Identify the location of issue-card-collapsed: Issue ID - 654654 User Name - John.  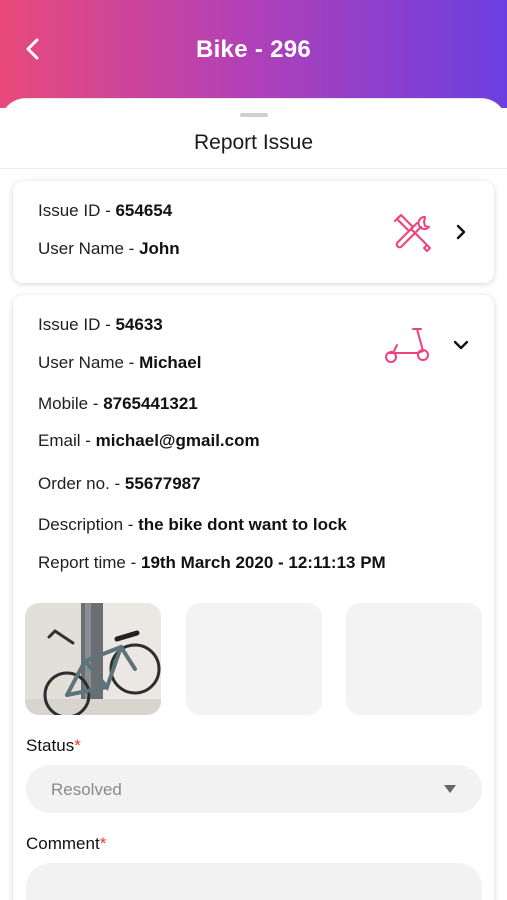
(253, 232).